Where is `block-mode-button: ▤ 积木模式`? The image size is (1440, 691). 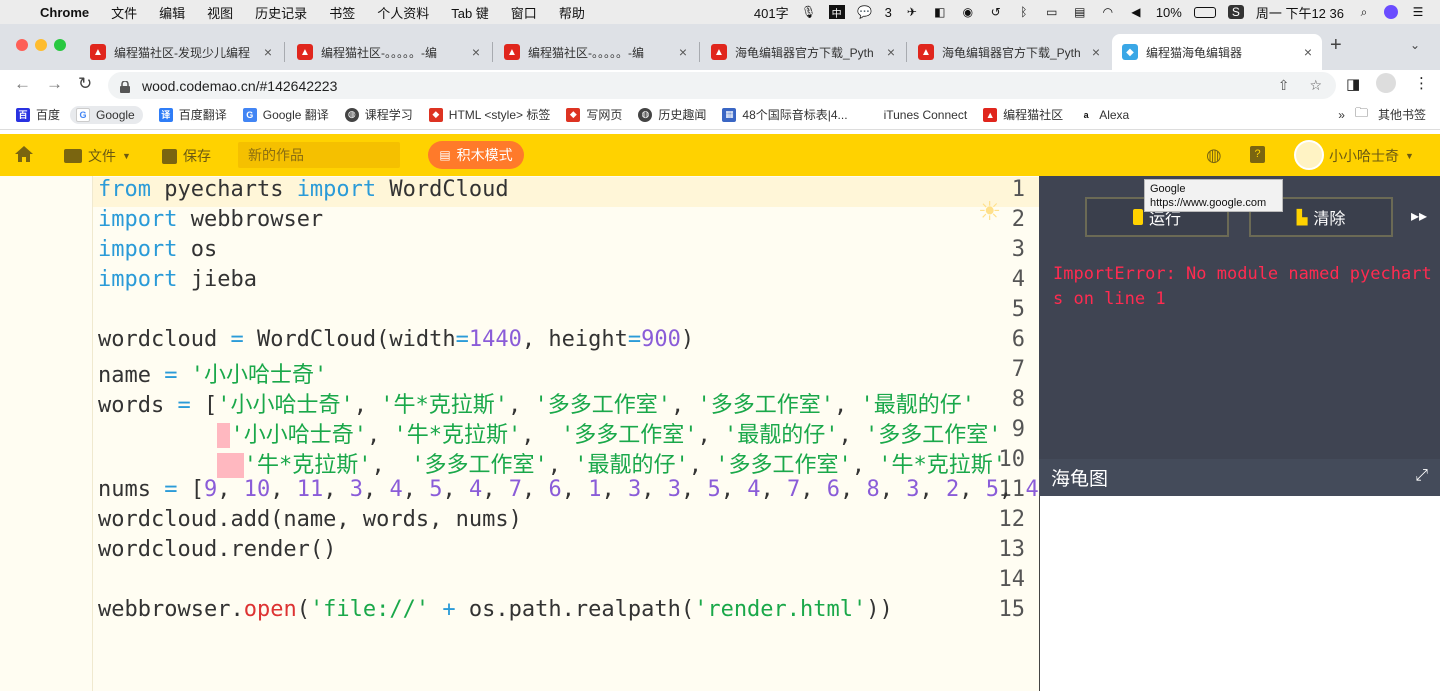 block-mode-button: ▤ 积木模式 is located at coordinates (476, 155).